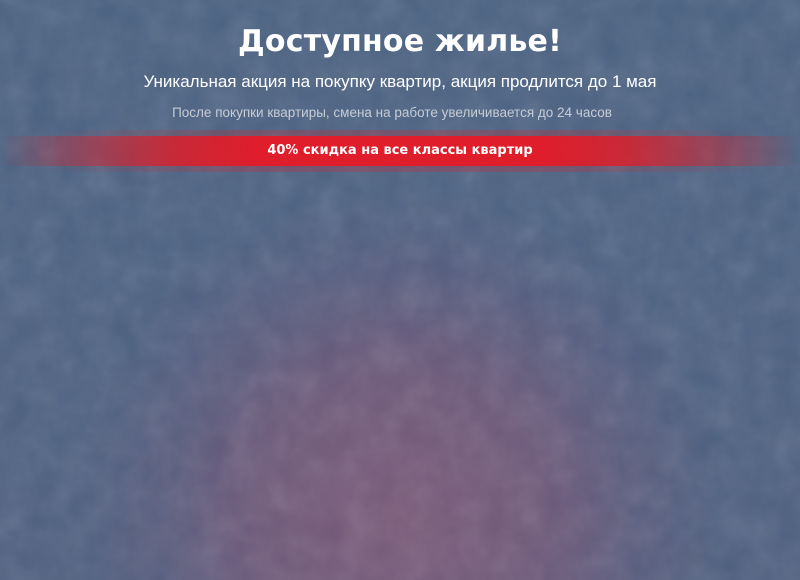 The width and height of the screenshot is (800, 580). I want to click on page-title: Доступное жилье!, so click(400, 41).